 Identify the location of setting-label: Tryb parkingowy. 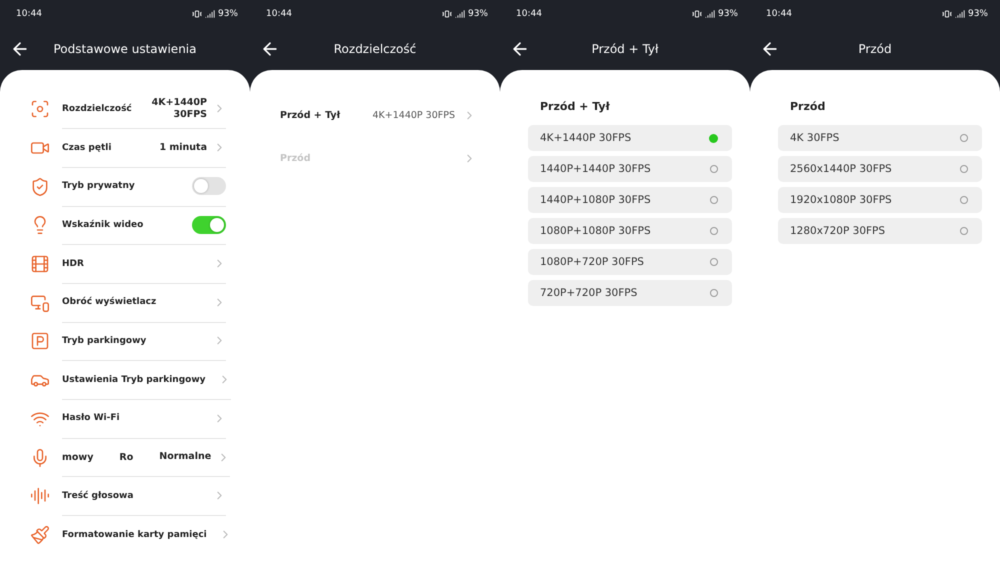
(104, 341).